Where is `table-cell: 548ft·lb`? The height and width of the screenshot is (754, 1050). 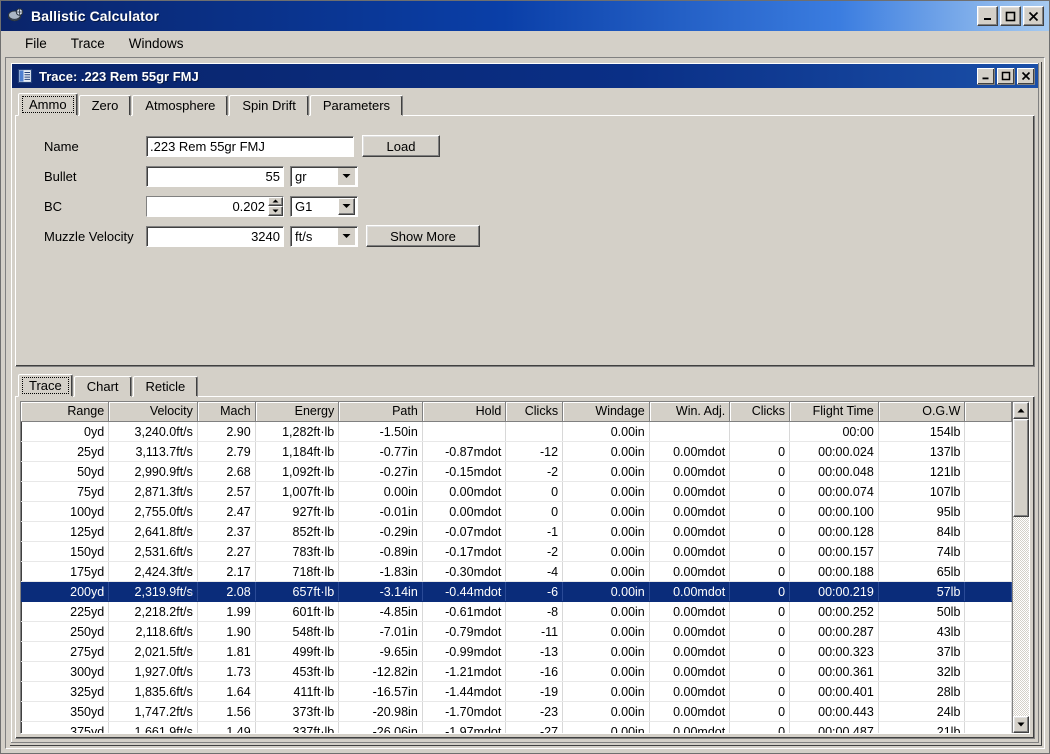
table-cell: 548ft·lb is located at coordinates (297, 632).